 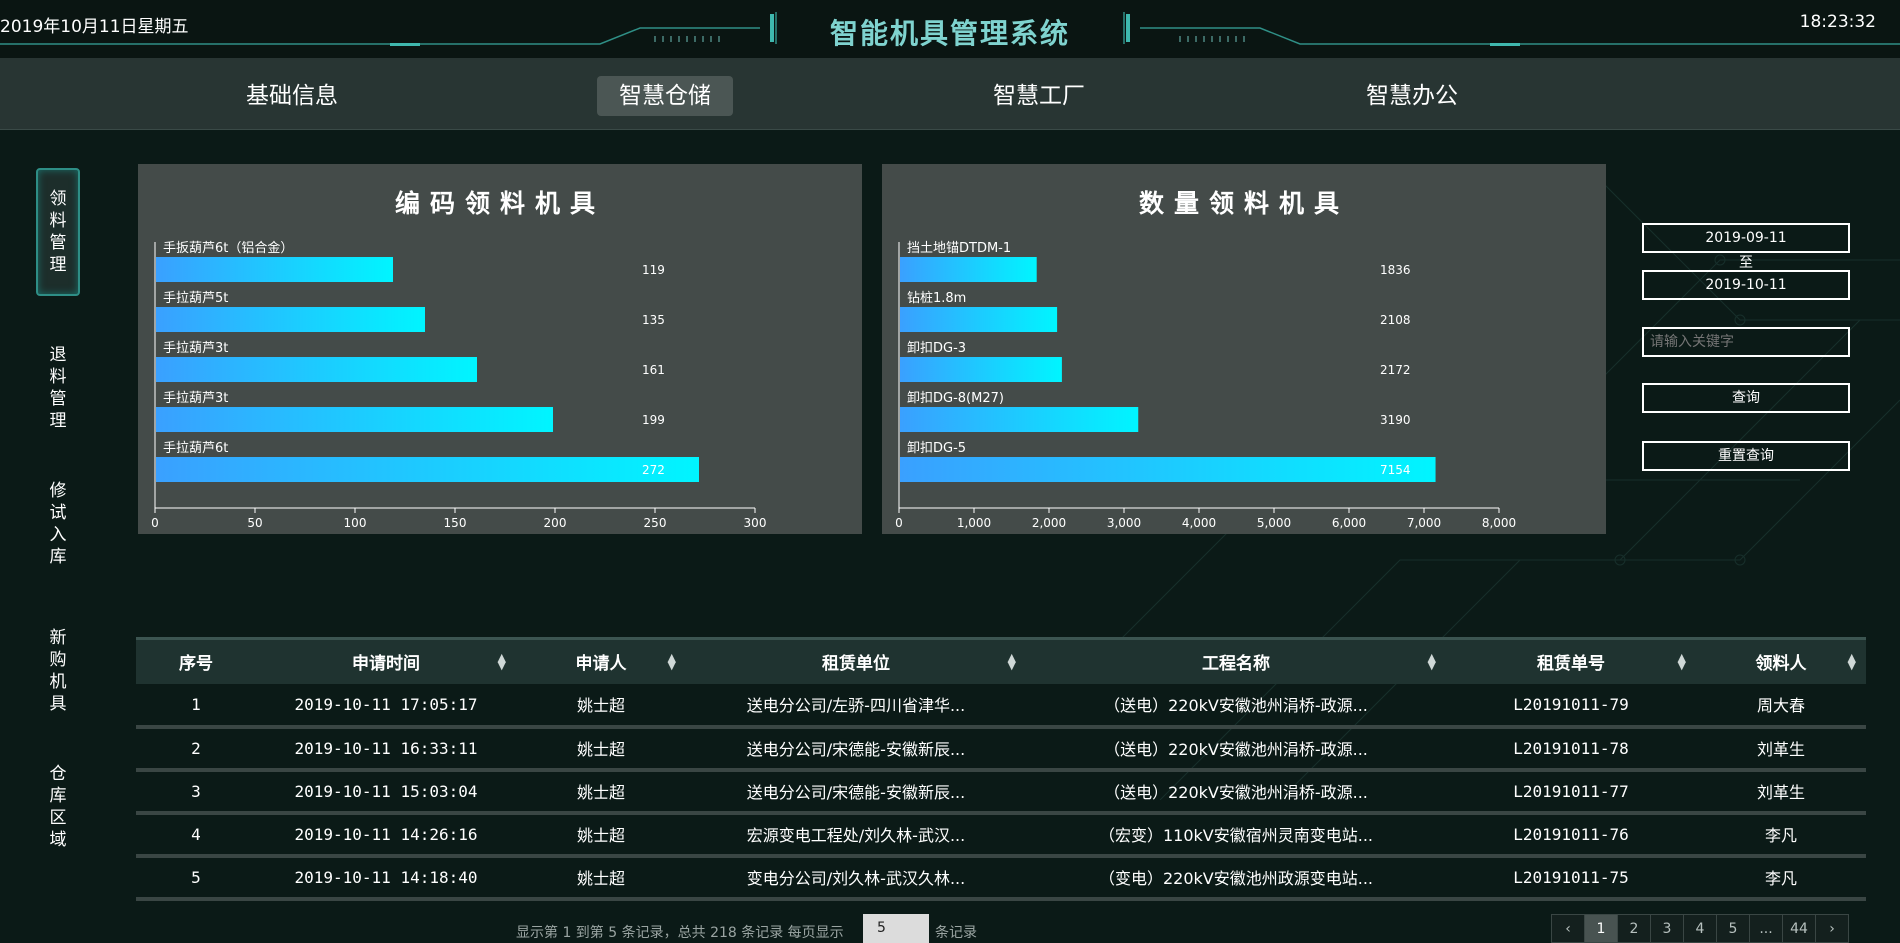 I want to click on sidebar-item-material-return: 退料管理, so click(x=58, y=388).